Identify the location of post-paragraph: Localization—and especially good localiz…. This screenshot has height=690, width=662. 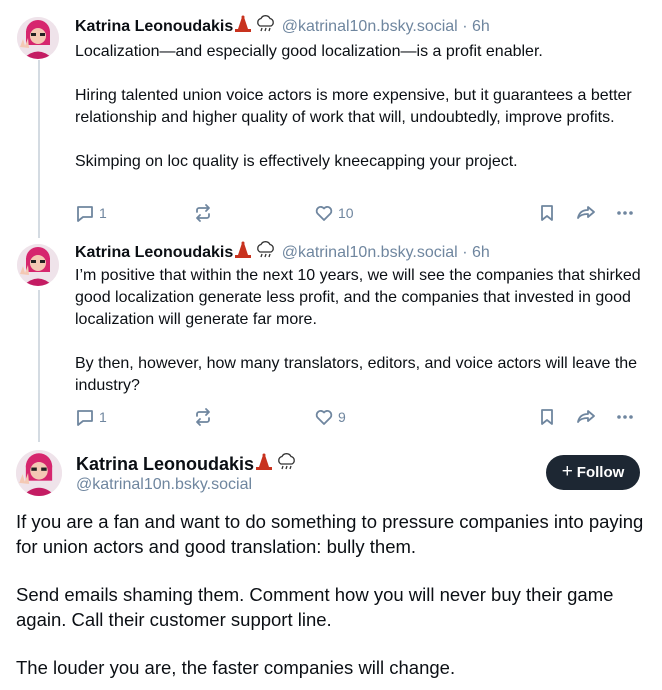
(309, 51).